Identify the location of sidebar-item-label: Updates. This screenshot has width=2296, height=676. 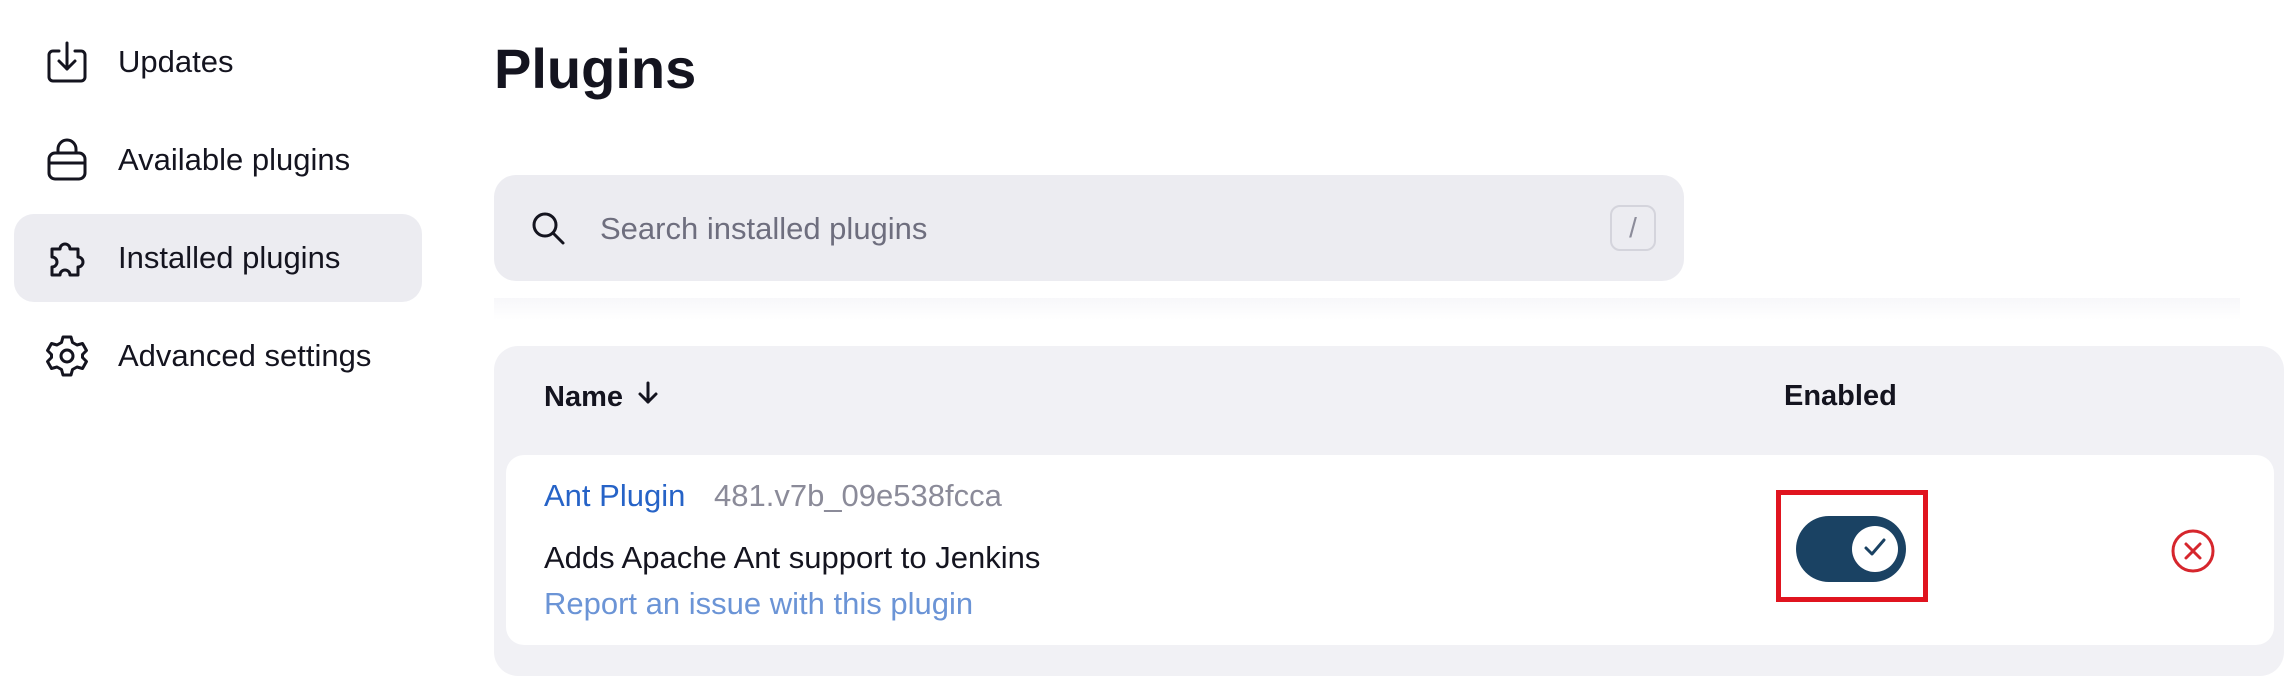
(176, 61).